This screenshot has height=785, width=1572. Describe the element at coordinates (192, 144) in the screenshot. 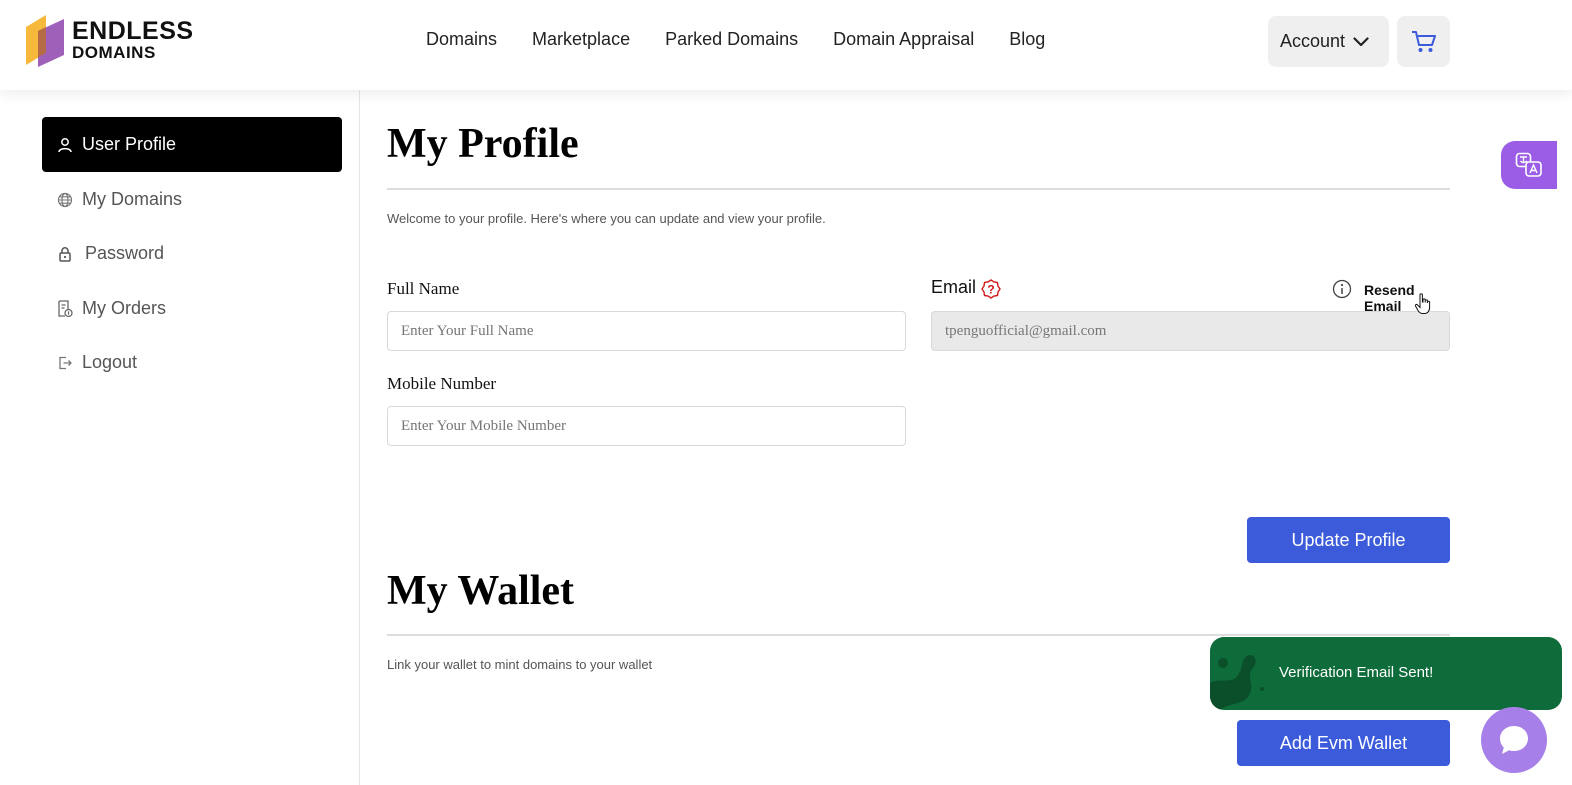

I see `sidebar-item-user-profile: User Profile` at that location.